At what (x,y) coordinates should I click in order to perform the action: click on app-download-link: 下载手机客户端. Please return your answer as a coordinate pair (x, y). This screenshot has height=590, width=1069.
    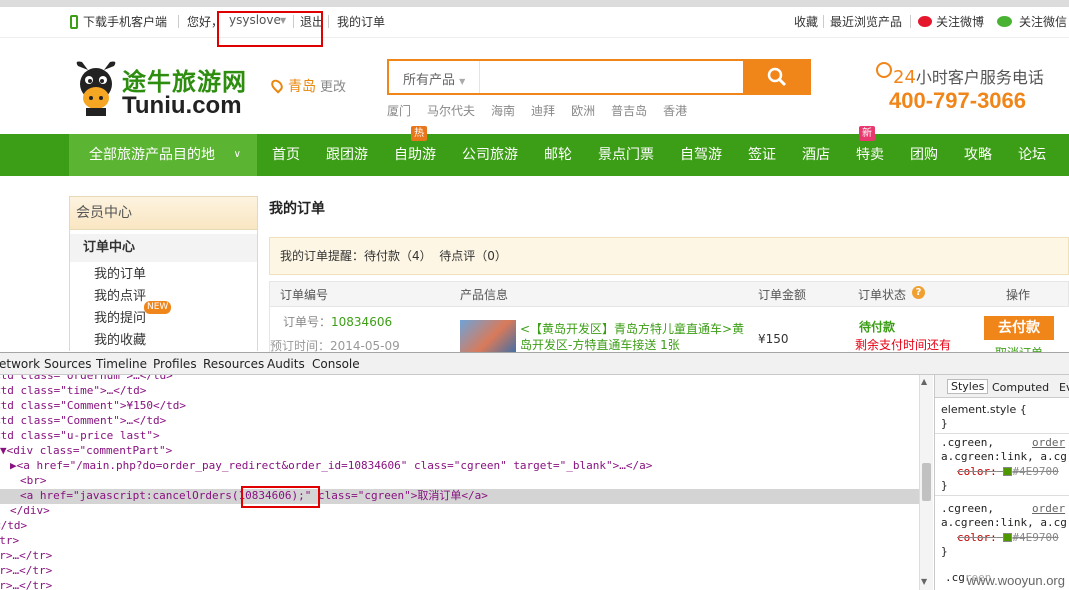
    Looking at the image, I should click on (125, 21).